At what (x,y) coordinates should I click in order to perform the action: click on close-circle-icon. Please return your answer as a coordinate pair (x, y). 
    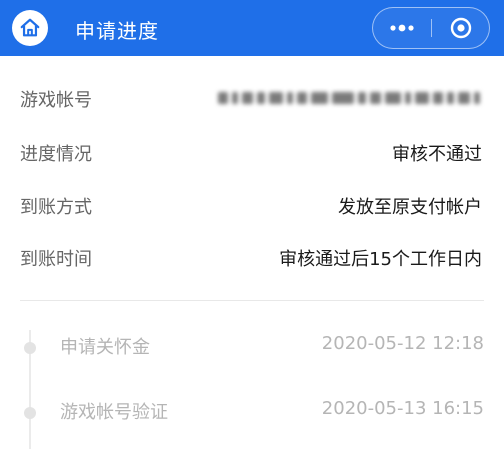
    Looking at the image, I should click on (460, 28).